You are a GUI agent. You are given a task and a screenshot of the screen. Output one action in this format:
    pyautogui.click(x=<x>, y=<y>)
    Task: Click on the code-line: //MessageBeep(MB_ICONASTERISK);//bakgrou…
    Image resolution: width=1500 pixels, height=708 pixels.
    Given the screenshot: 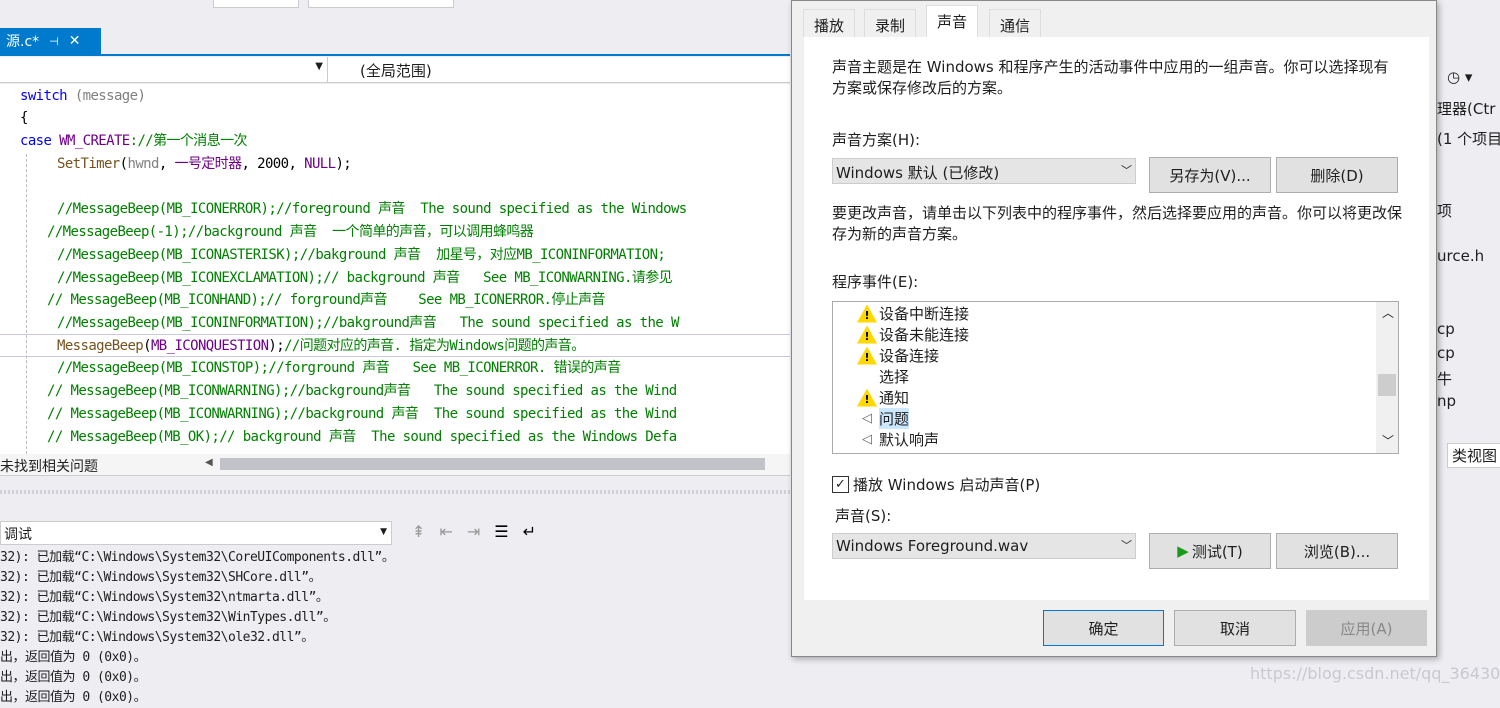 What is the action you would take?
    pyautogui.click(x=361, y=255)
    